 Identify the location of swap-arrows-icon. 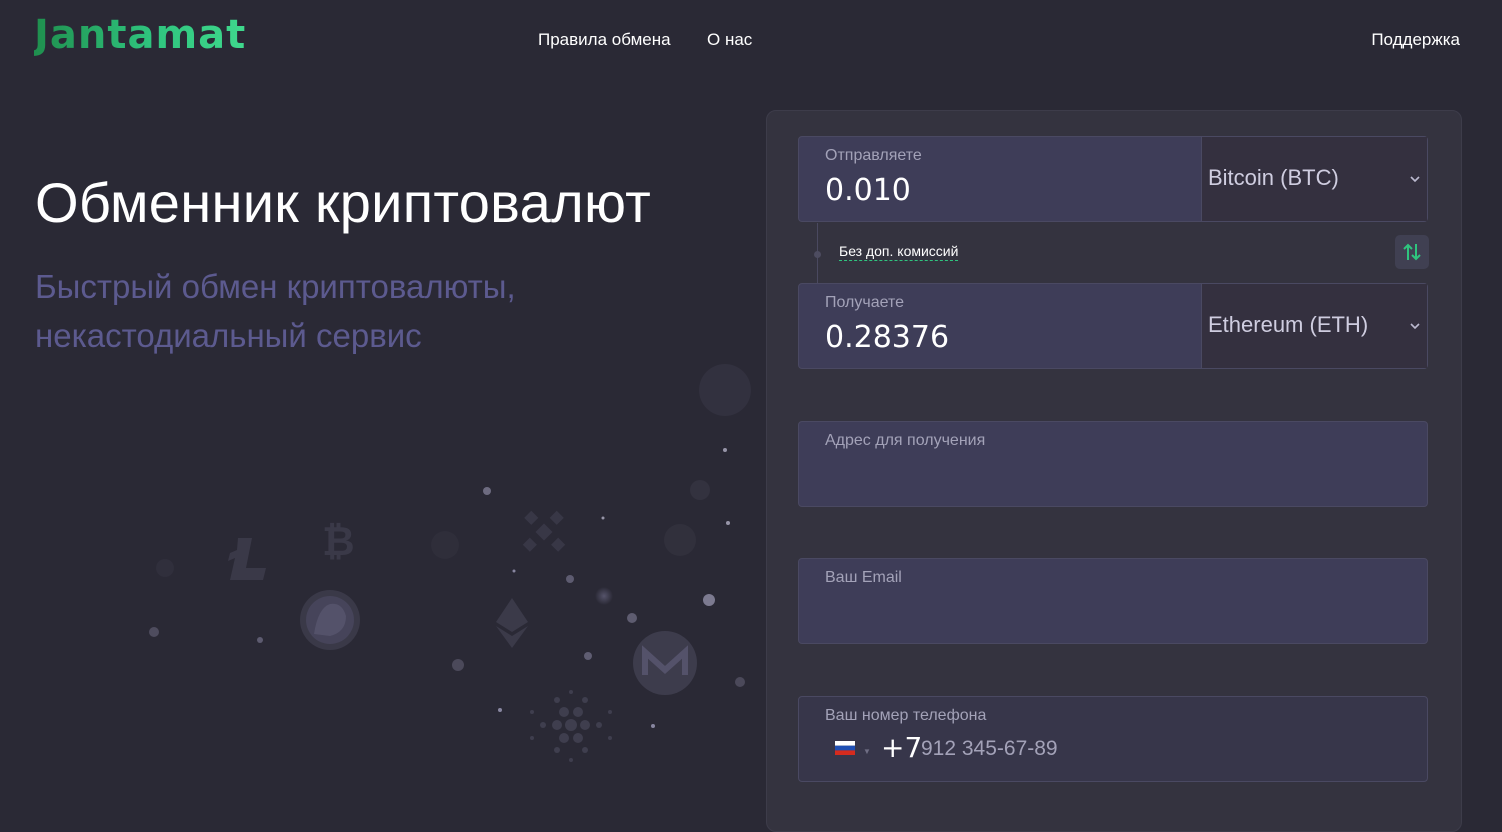
(1412, 252).